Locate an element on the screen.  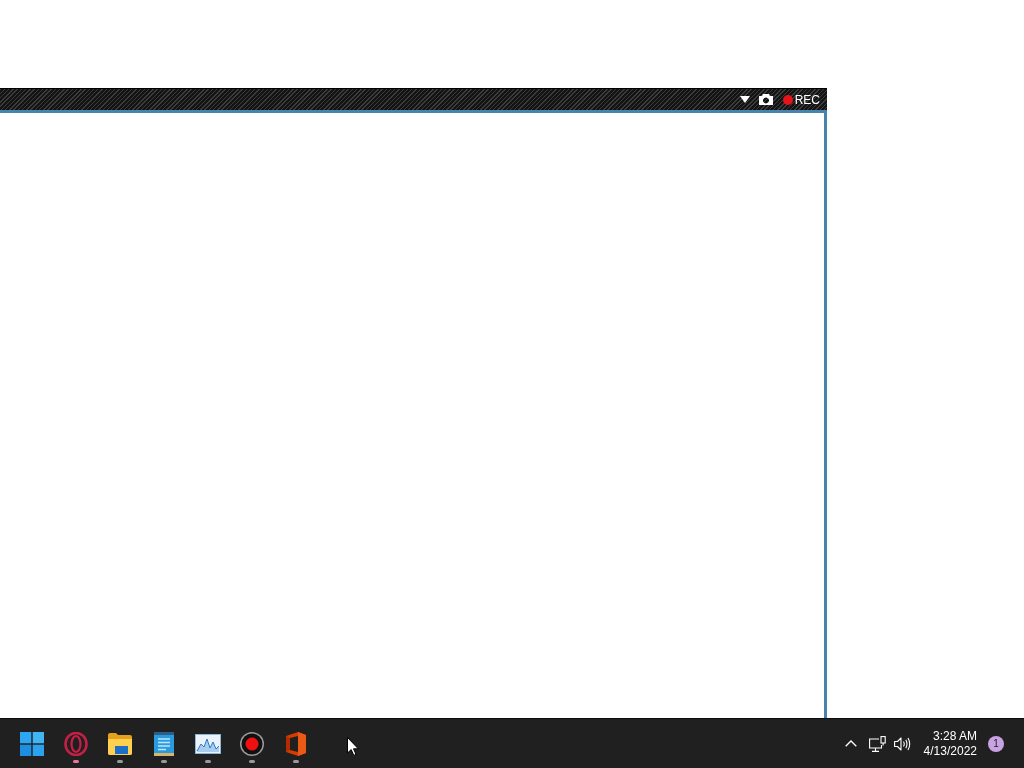
logo-icon is located at coordinates (296, 744).